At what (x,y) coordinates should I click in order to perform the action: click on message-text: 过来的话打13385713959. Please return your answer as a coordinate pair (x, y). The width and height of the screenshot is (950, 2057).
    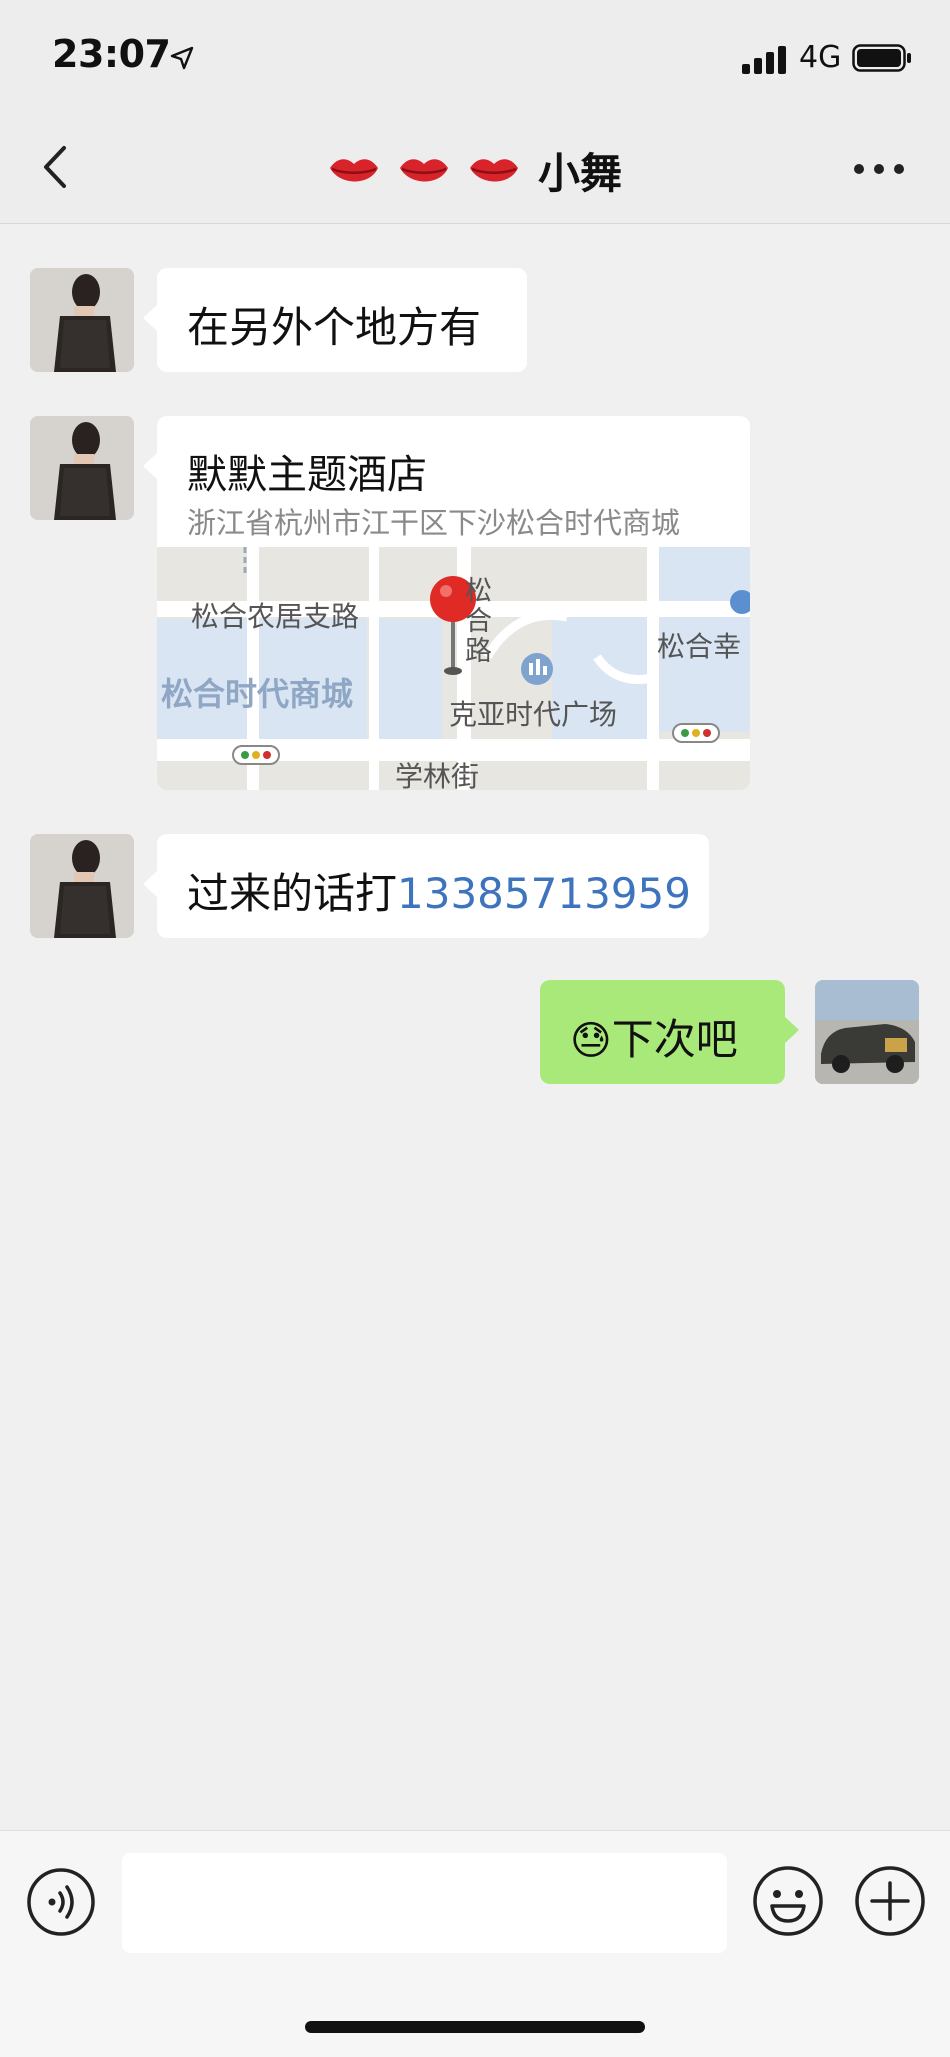
    Looking at the image, I should click on (439, 890).